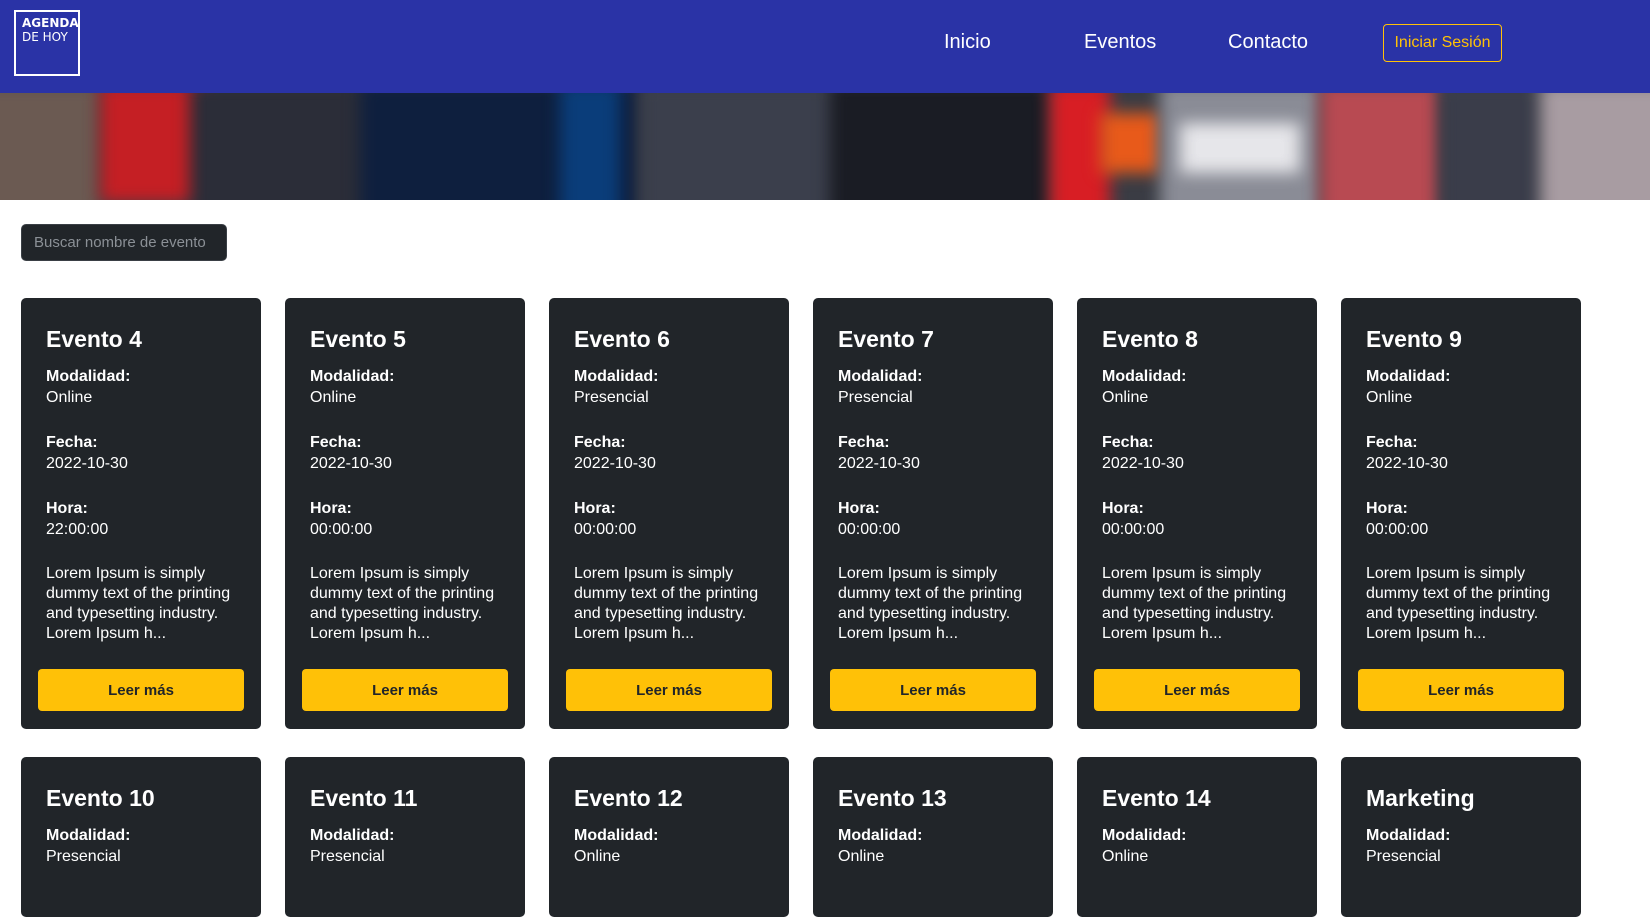  What do you see at coordinates (1461, 837) in the screenshot?
I see `event-card: Marketing Modalidad: Presencial` at bounding box center [1461, 837].